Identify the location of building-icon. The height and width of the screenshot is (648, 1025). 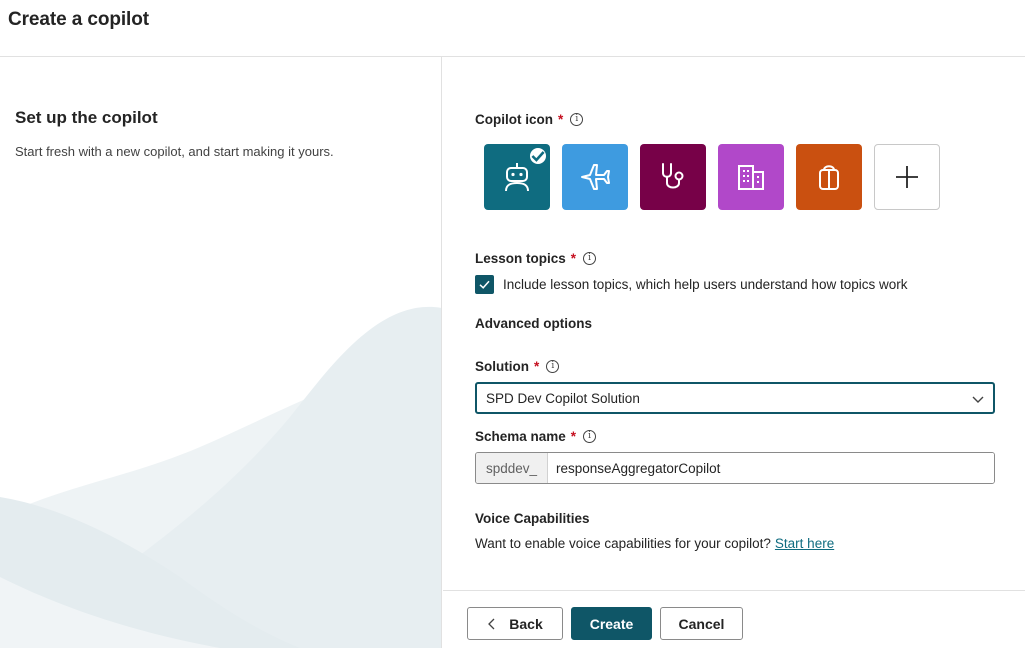
(751, 177).